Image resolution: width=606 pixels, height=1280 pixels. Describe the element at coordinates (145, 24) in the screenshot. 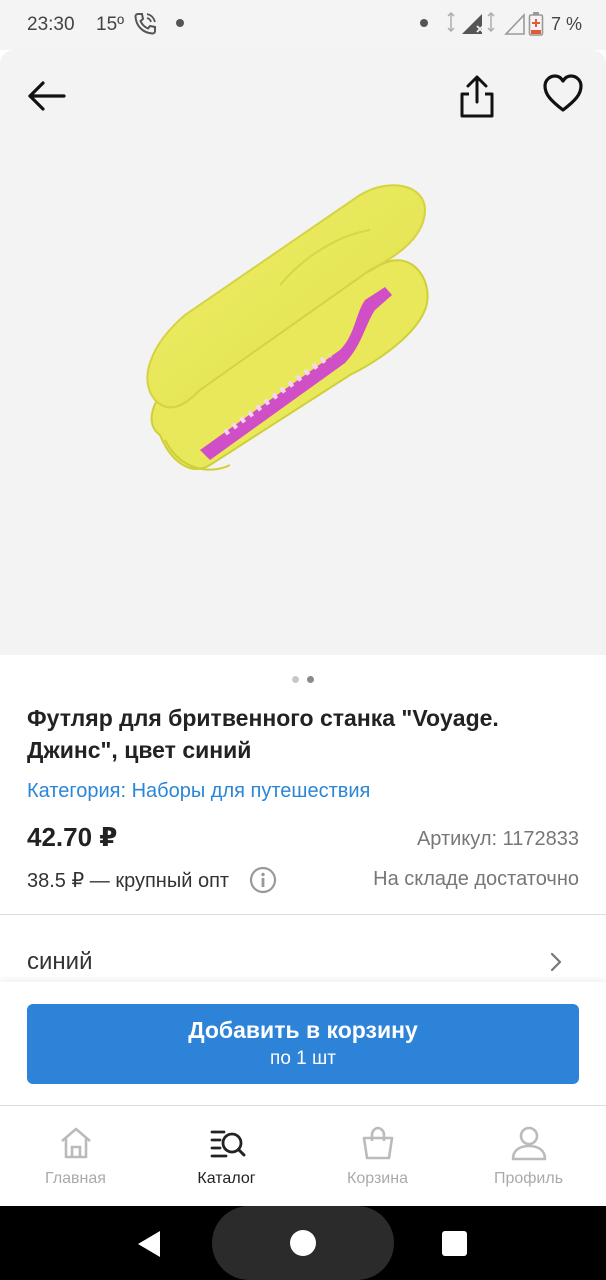

I see `phone-call-icon` at that location.